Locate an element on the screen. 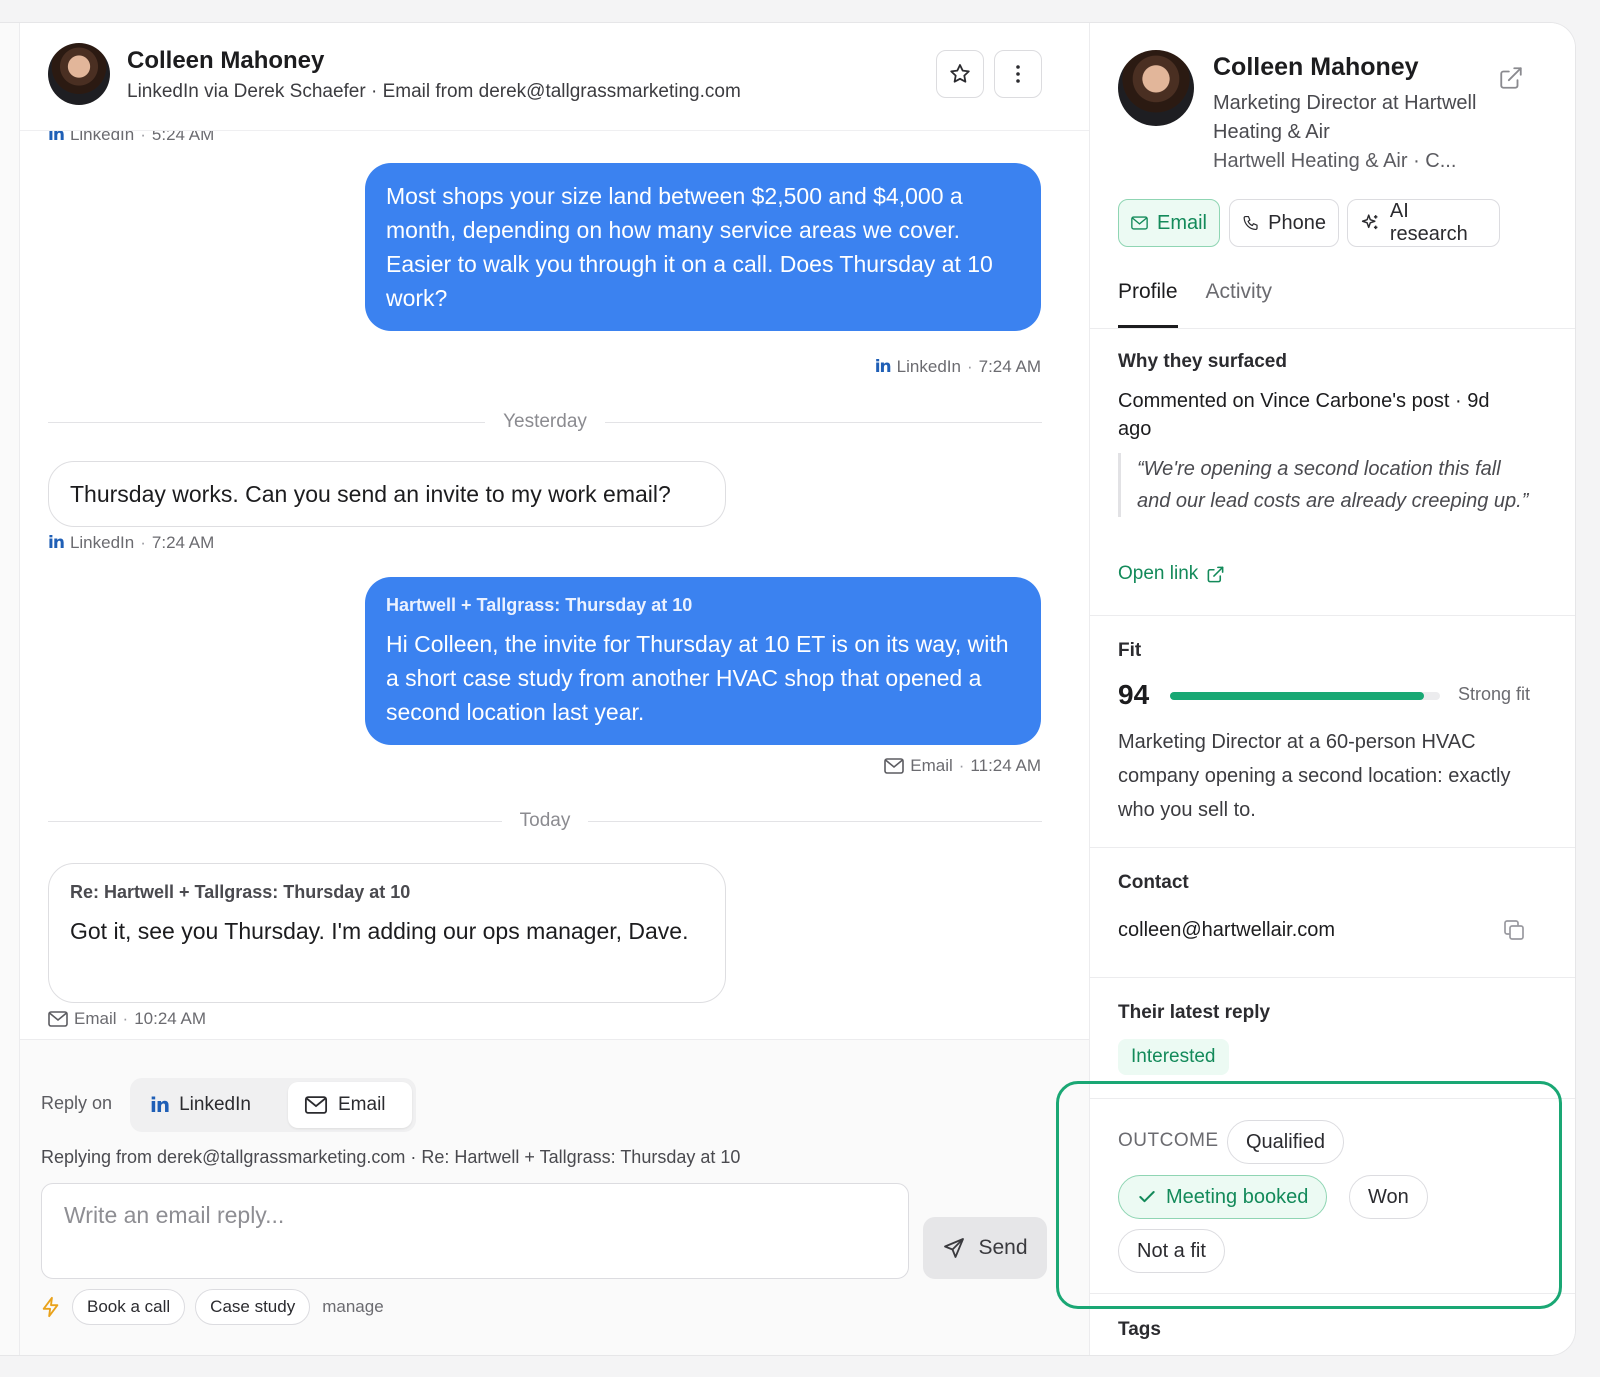 This screenshot has width=1600, height=1377. section-heading: Contact is located at coordinates (1153, 882).